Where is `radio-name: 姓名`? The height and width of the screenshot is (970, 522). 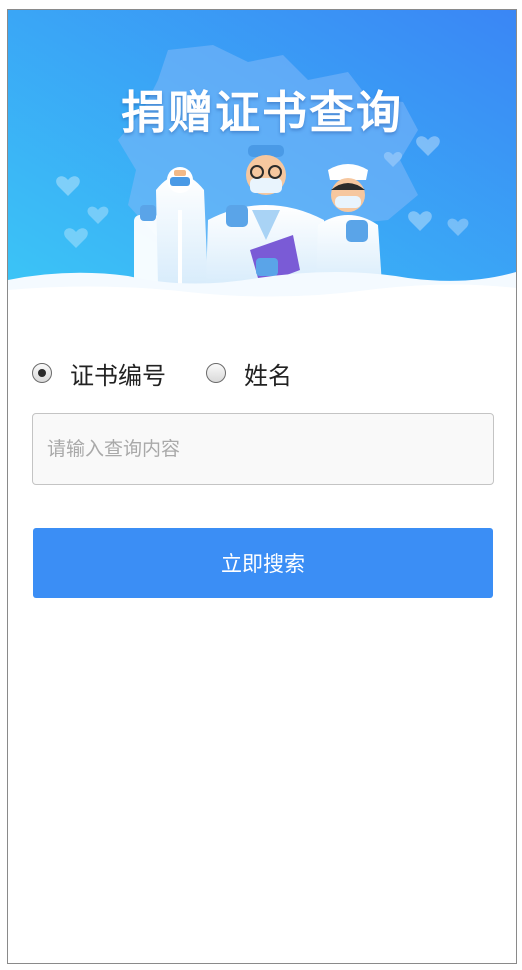 radio-name: 姓名 is located at coordinates (249, 373).